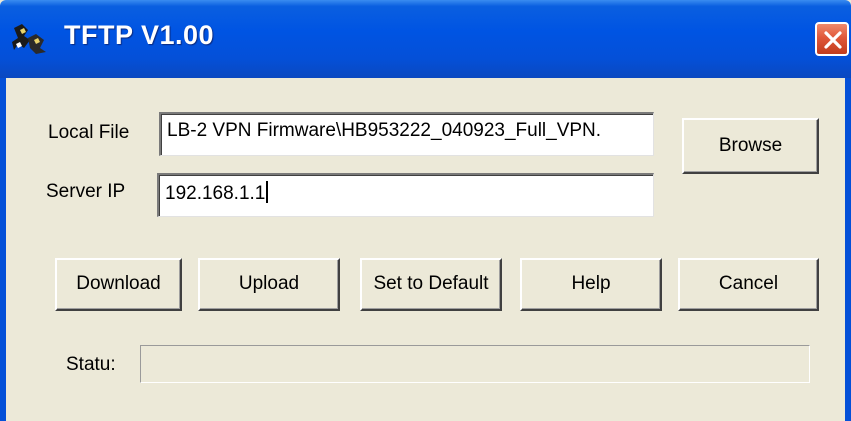 The width and height of the screenshot is (851, 421). I want to click on window-title: TFTP V1.00, so click(139, 35).